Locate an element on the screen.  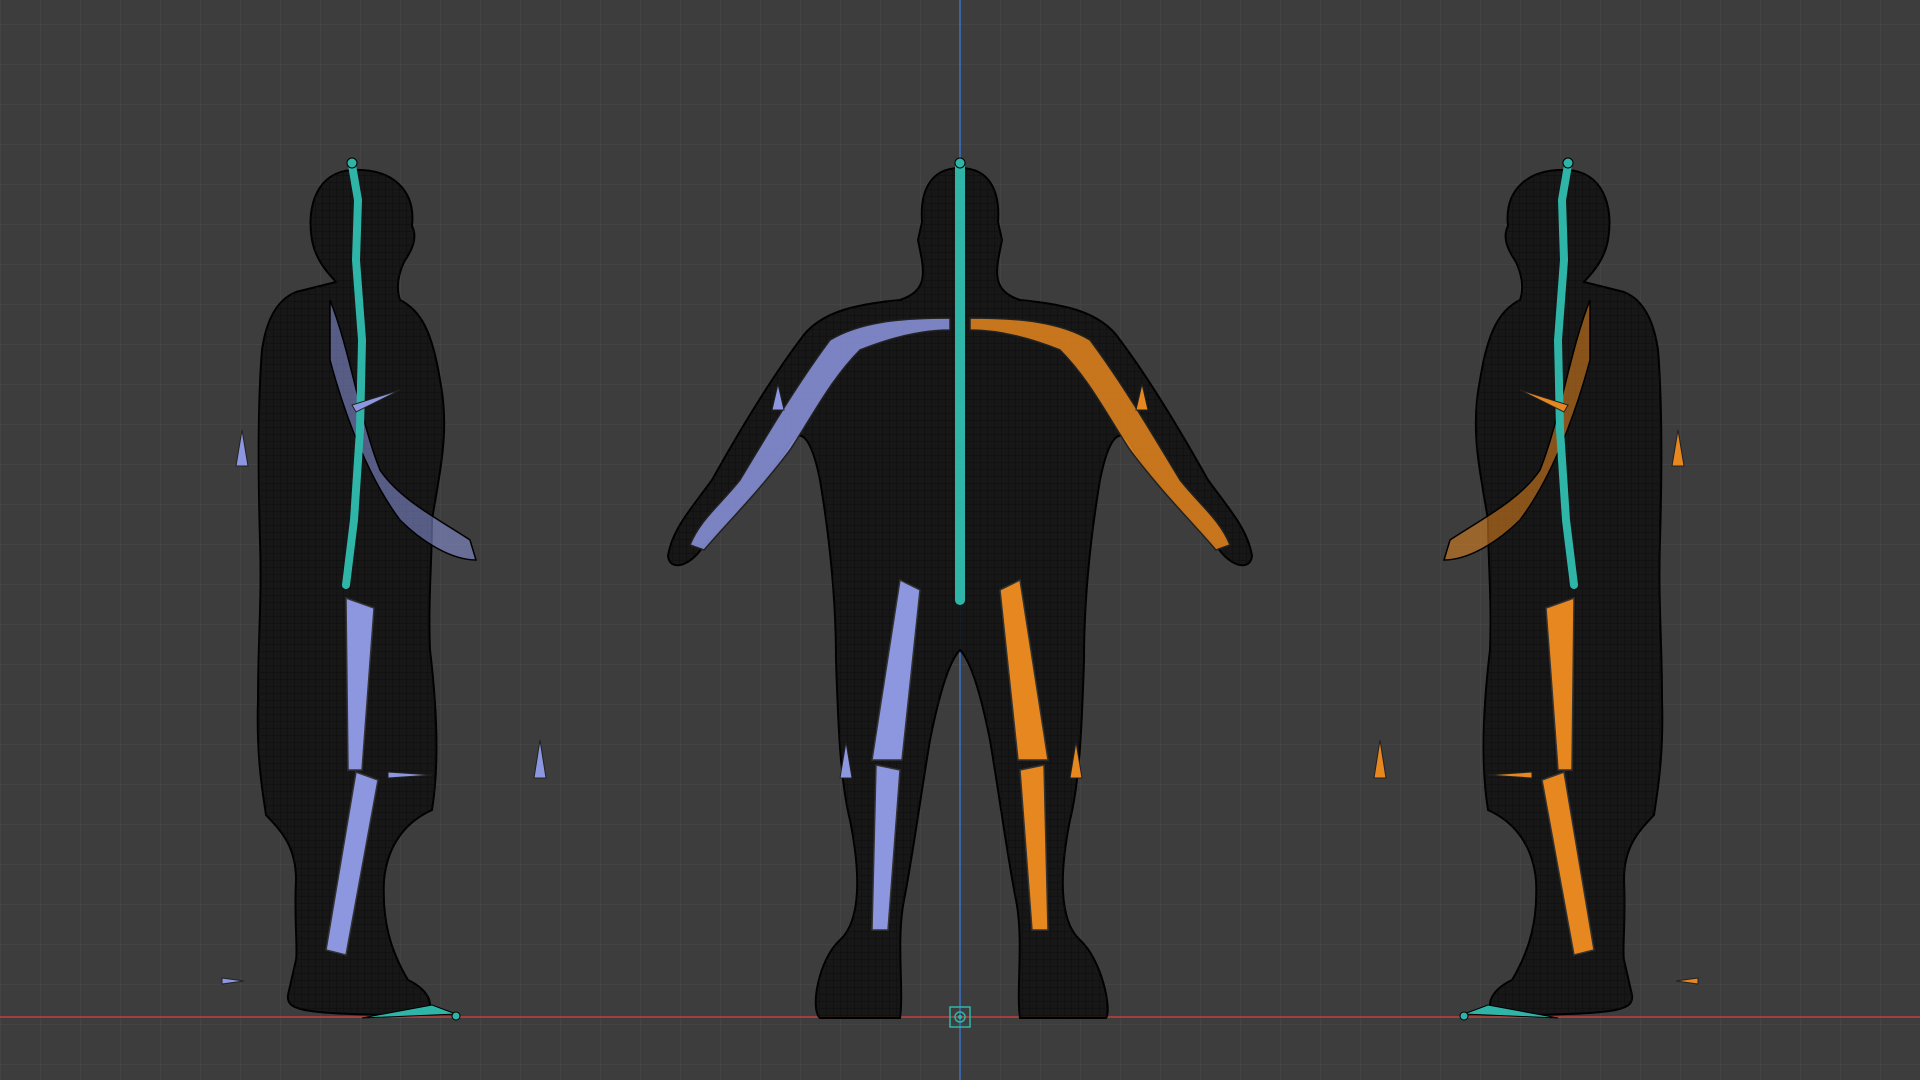
foot-bone-tip-right is located at coordinates (1464, 1016).